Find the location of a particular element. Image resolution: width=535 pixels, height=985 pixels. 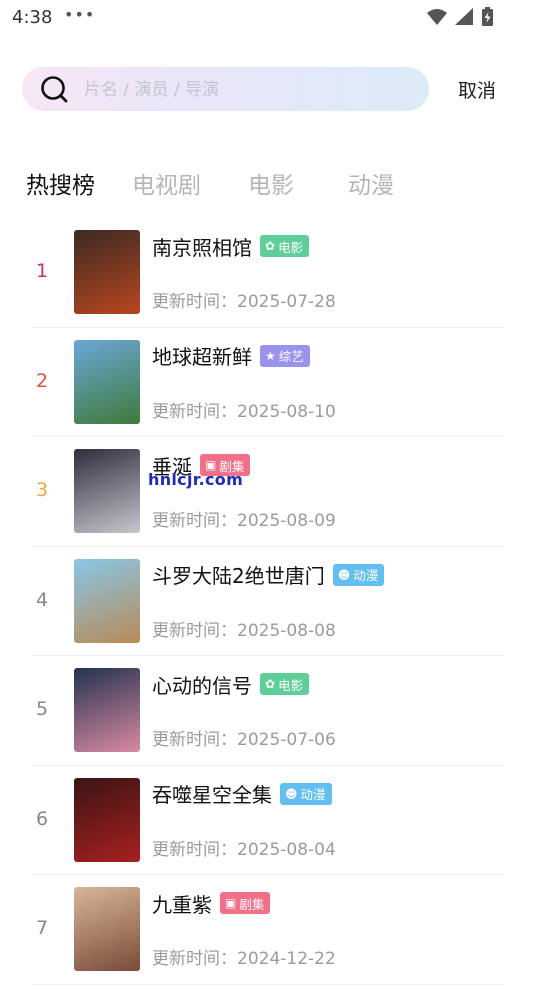

search-bar: 取消 is located at coordinates (267, 89).